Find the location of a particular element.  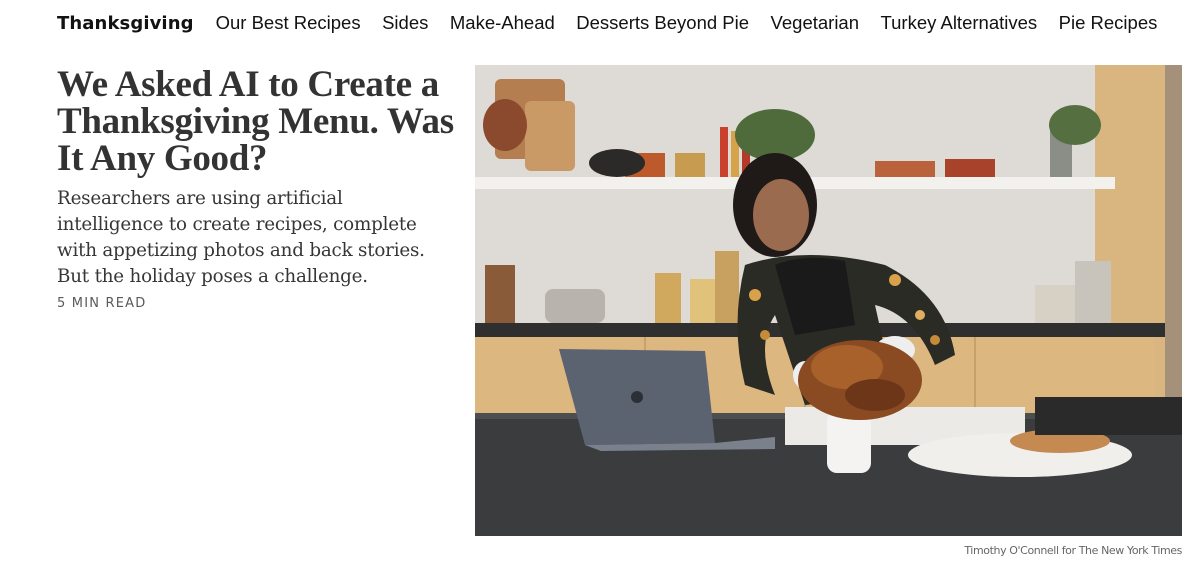

read-time: 5 MIN READ is located at coordinates (102, 303).